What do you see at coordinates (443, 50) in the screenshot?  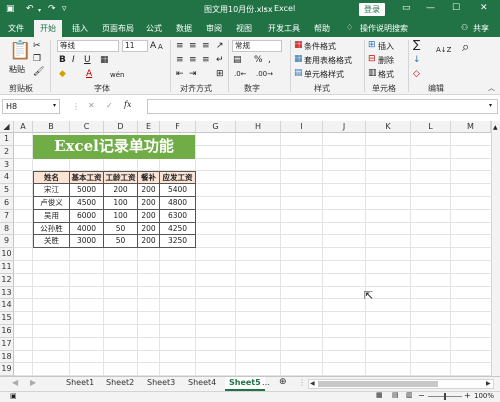 I see `sort-filter-icon: A↓Z` at bounding box center [443, 50].